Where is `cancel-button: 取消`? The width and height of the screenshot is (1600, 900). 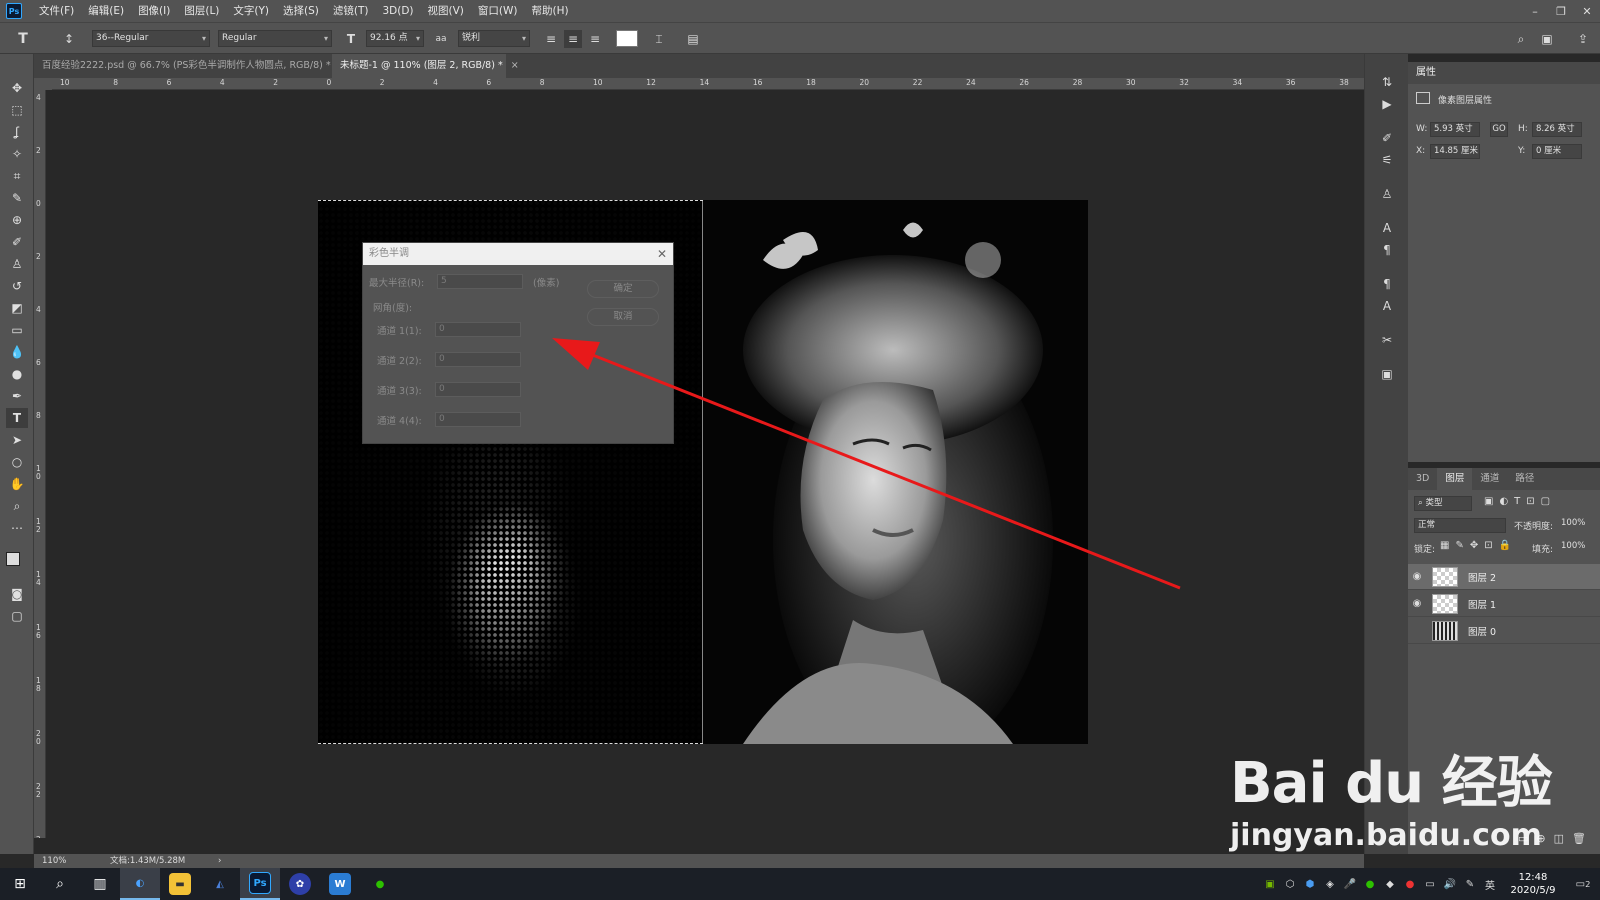
cancel-button: 取消 is located at coordinates (623, 317).